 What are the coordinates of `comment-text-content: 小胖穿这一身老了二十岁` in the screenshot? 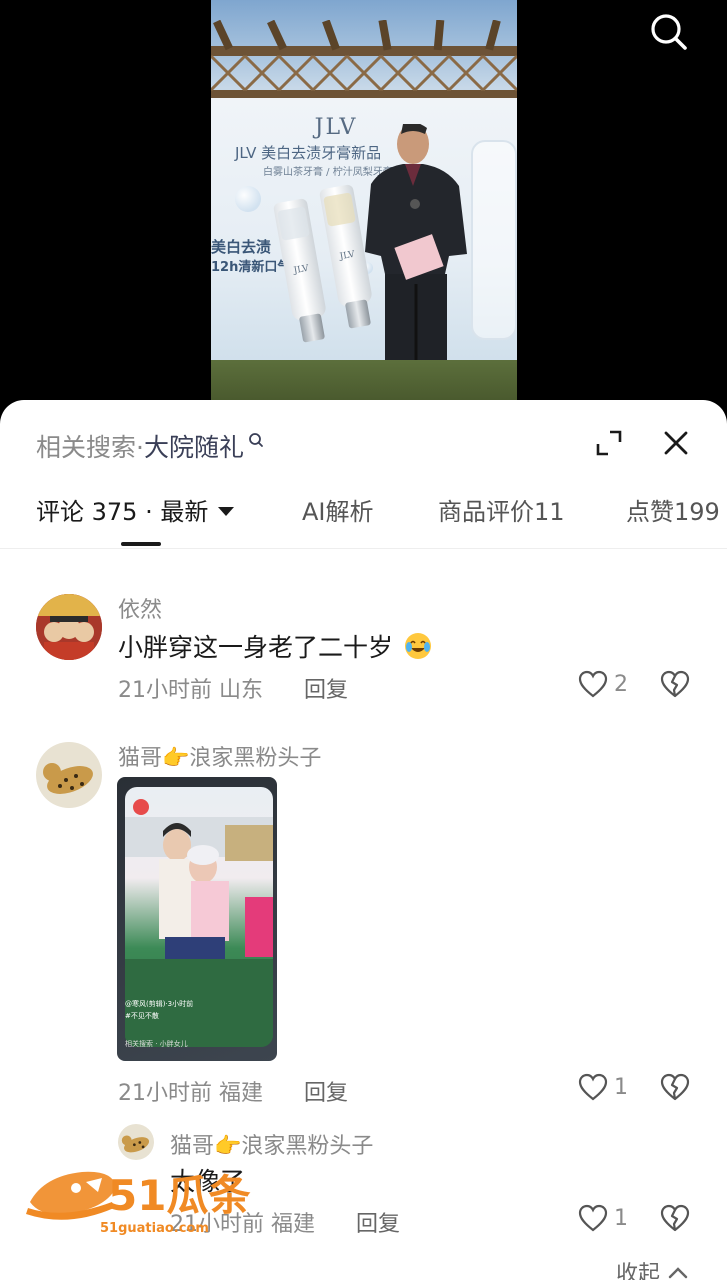 It's located at (256, 647).